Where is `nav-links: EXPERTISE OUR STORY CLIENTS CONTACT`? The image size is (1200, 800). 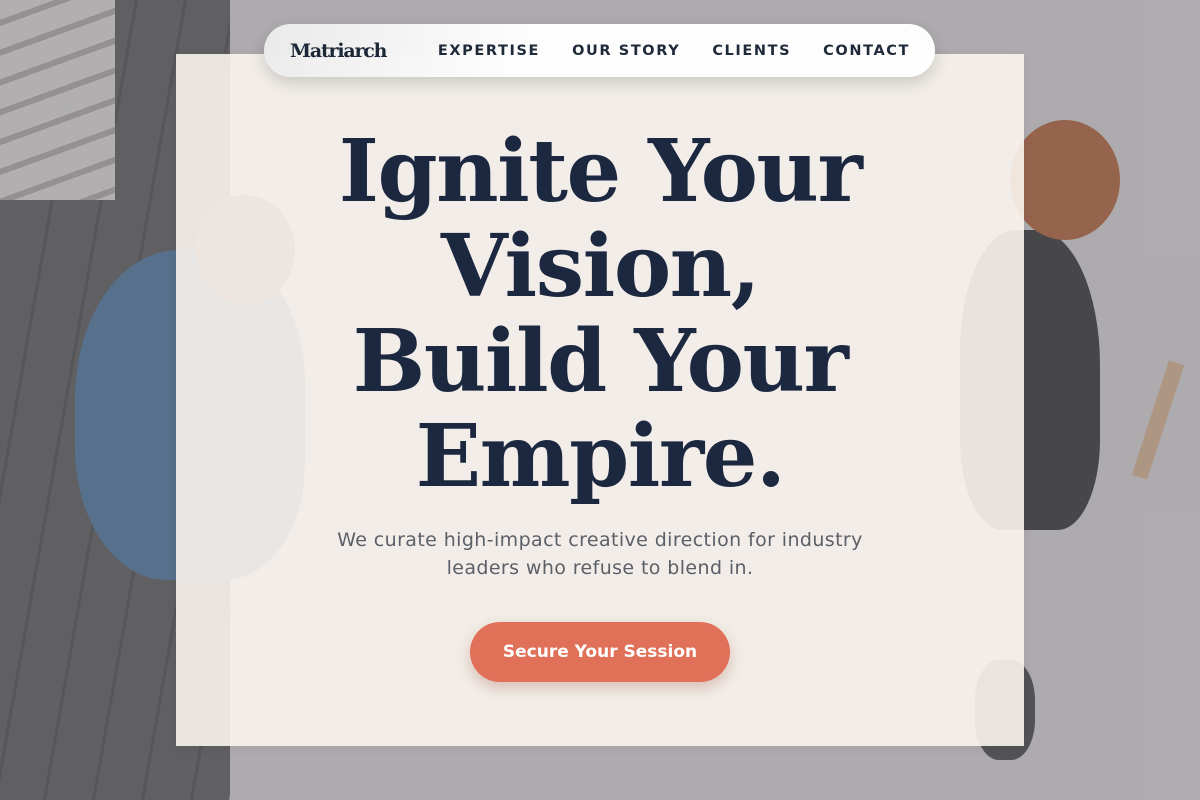 nav-links: EXPERTISE OUR STORY CLIENTS CONTACT is located at coordinates (658, 51).